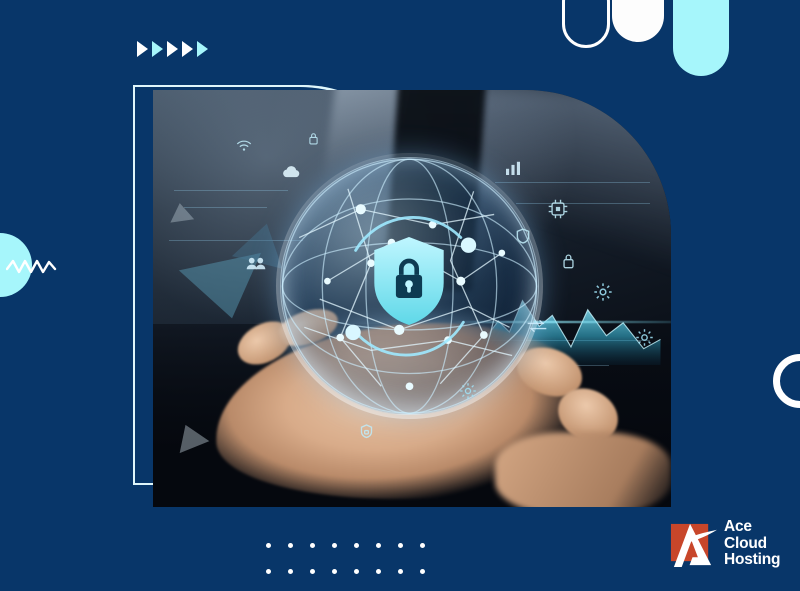 This screenshot has height=591, width=800. Describe the element at coordinates (244, 146) in the screenshot. I see `wifi-icon` at that location.